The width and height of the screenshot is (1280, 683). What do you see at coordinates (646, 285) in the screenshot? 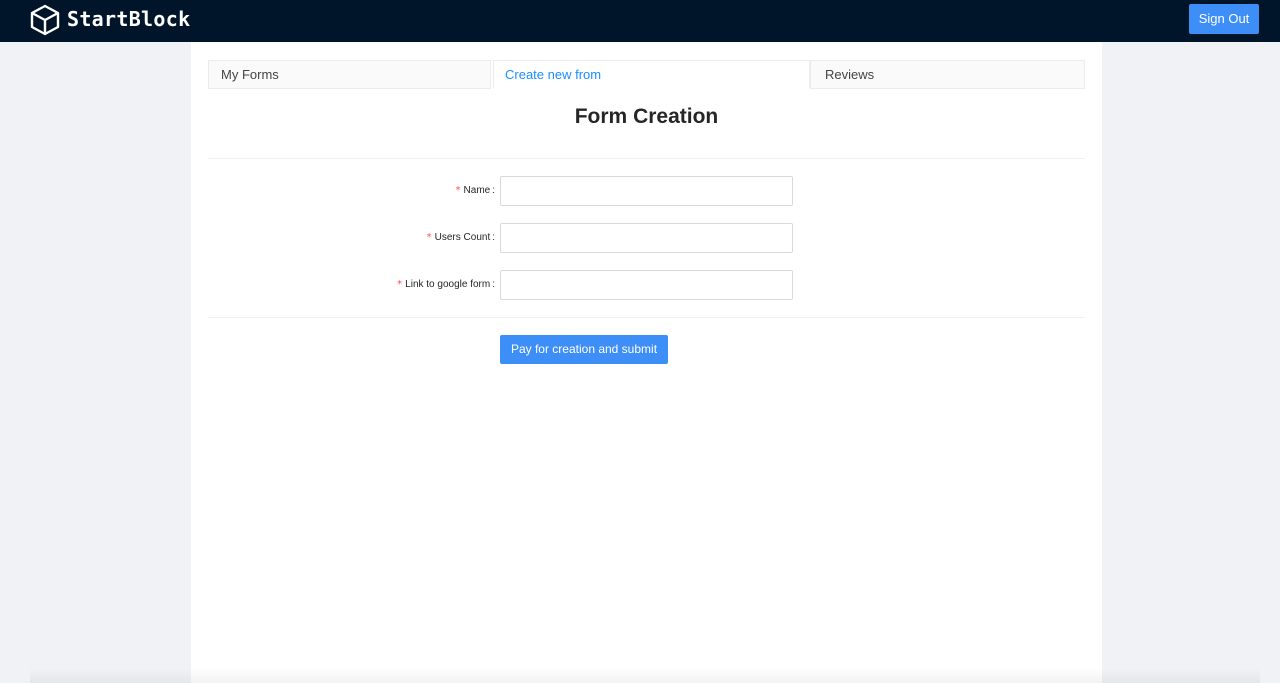
I see `google-form-link-input` at bounding box center [646, 285].